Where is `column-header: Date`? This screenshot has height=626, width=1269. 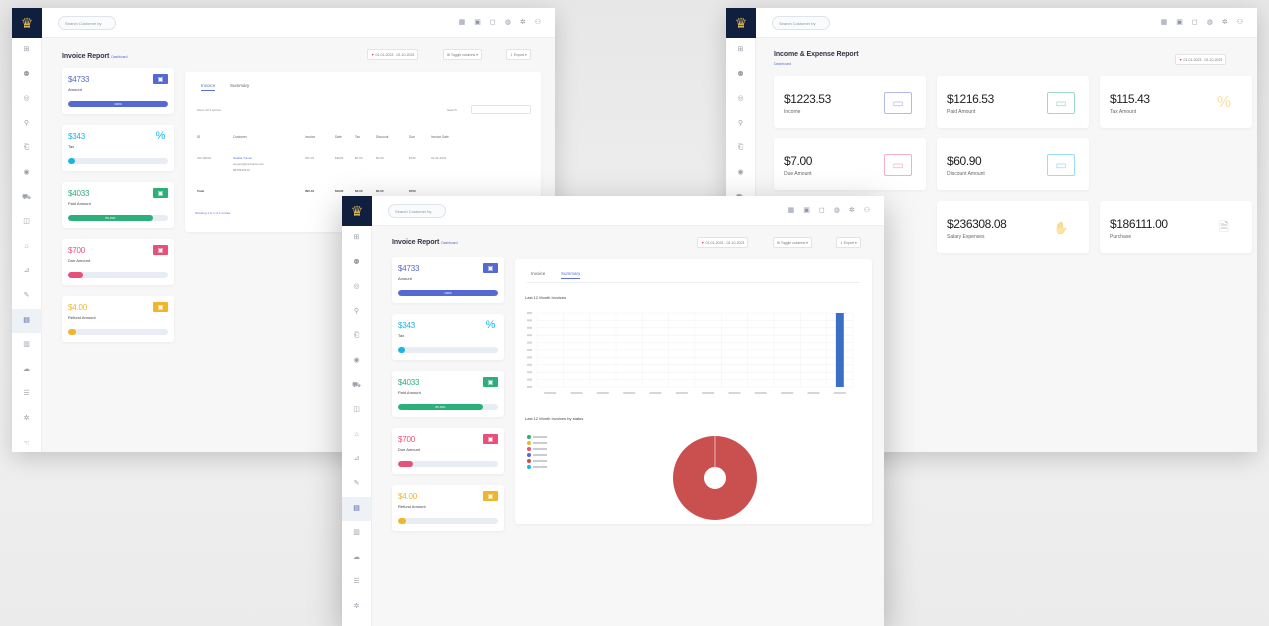 column-header: Date is located at coordinates (338, 137).